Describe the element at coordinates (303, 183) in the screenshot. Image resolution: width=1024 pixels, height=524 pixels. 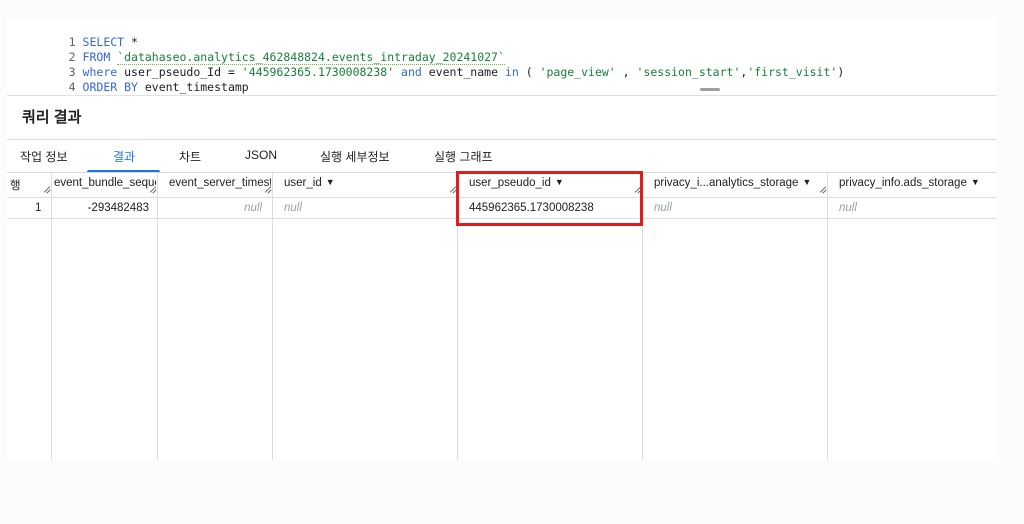
I see `column-header-label: user_id` at that location.